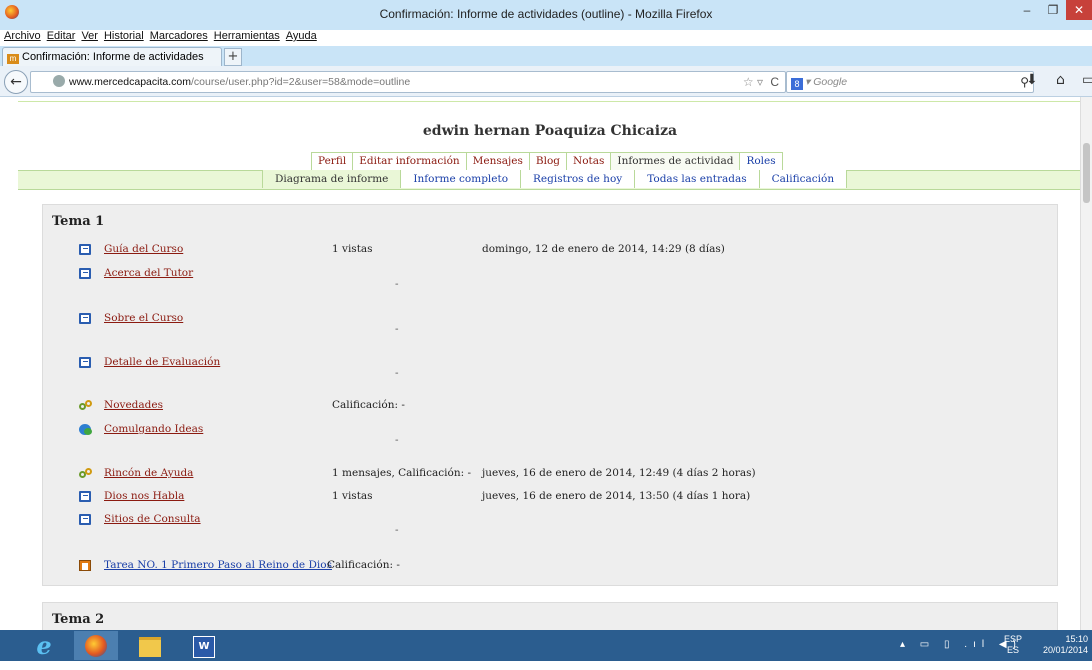  I want to click on minimize-button: –, so click(1027, 10).